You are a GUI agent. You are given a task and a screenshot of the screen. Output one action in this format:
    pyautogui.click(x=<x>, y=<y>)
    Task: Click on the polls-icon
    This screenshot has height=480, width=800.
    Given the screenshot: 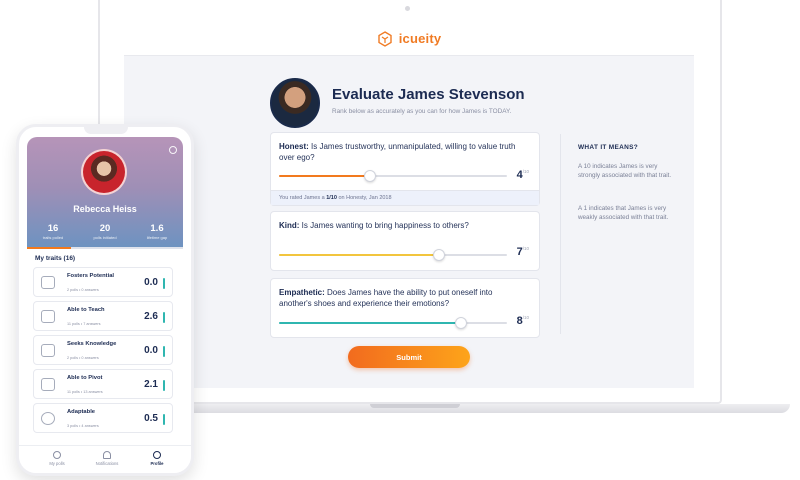 What is the action you would take?
    pyautogui.click(x=57, y=455)
    